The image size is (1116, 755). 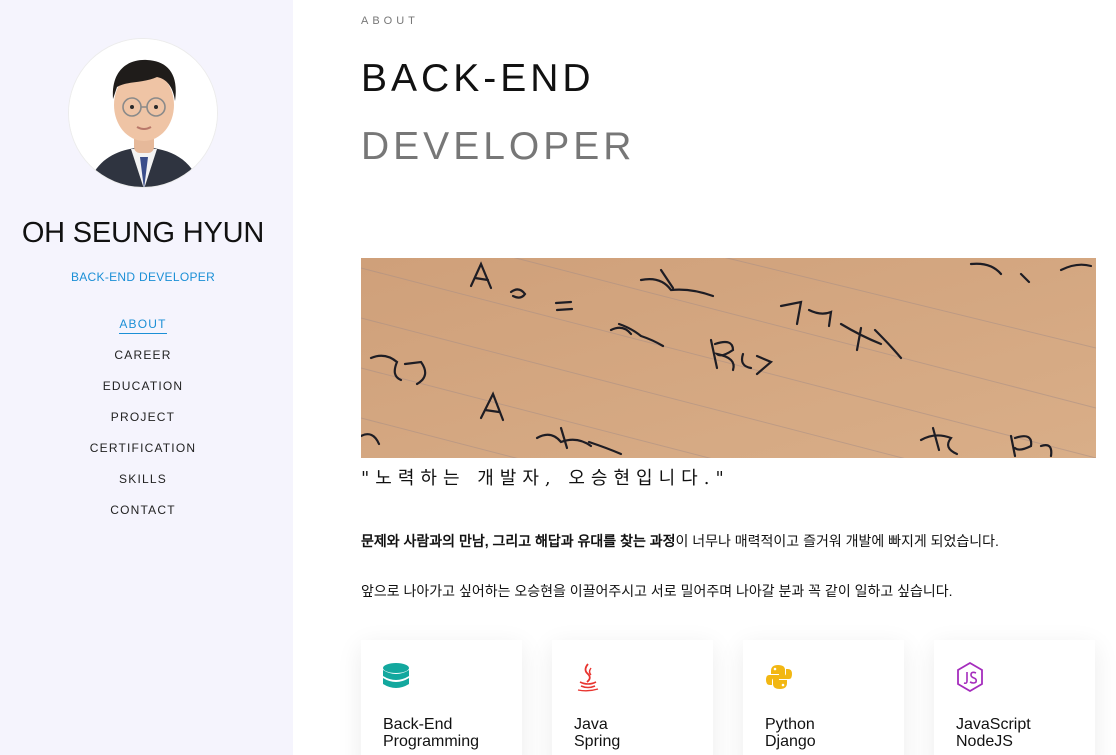 I want to click on nav-item-about: ABOUT, so click(x=143, y=325).